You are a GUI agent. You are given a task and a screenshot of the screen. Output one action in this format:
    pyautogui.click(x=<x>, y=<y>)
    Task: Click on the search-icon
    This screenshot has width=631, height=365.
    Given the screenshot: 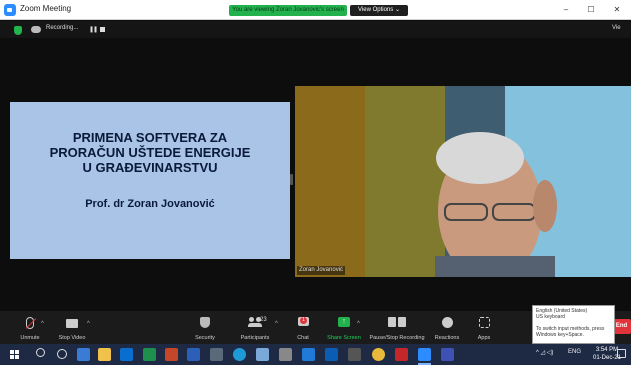 What is the action you would take?
    pyautogui.click(x=40, y=352)
    